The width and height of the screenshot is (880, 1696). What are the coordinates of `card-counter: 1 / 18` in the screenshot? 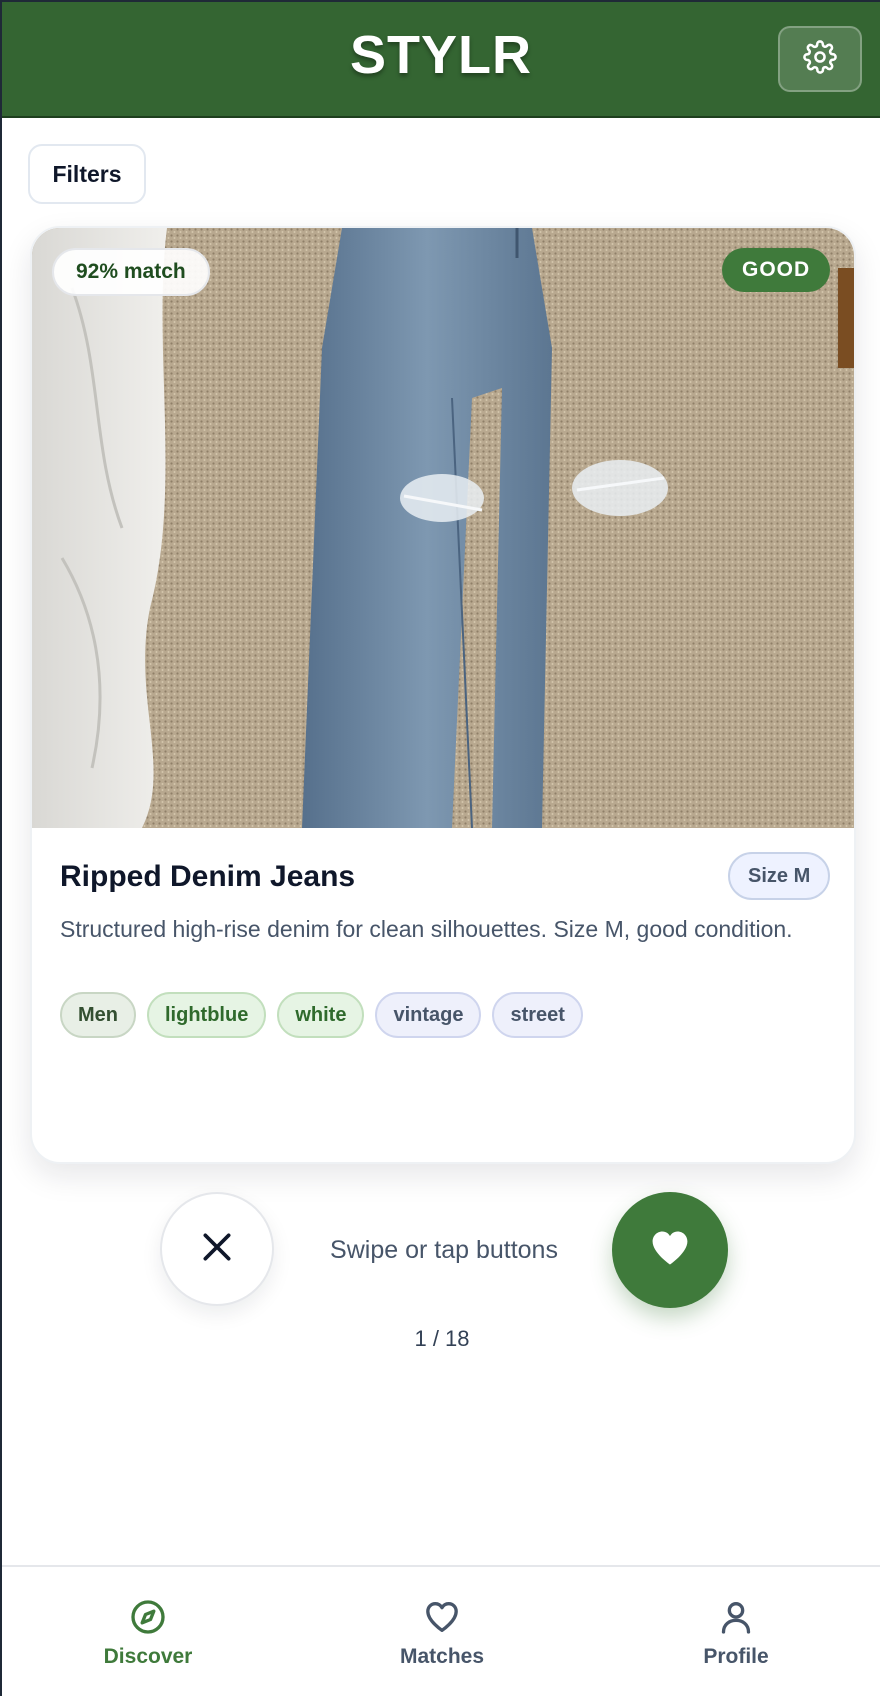 It's located at (442, 1338).